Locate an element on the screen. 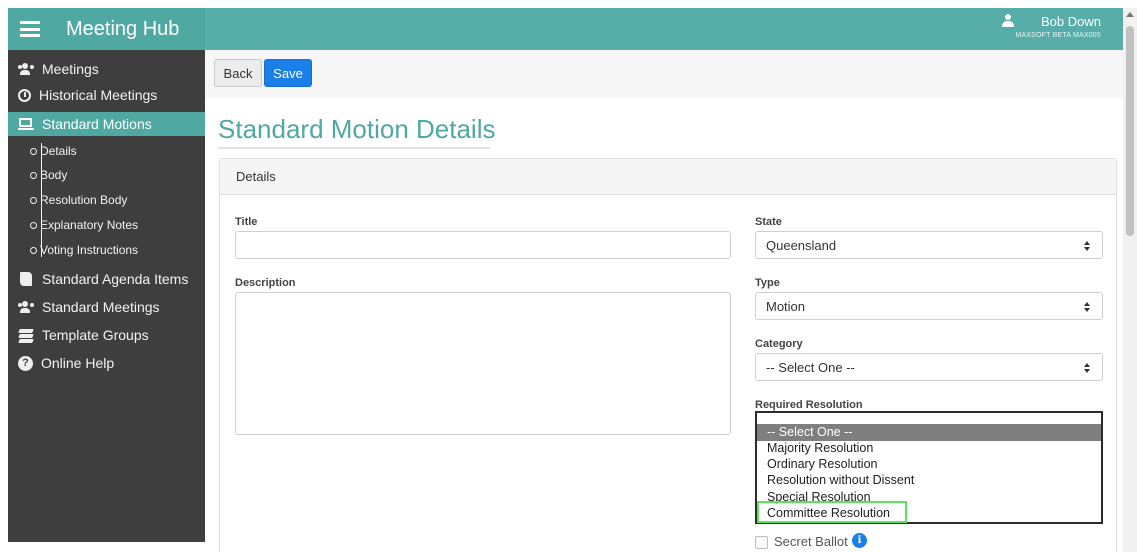 The width and height of the screenshot is (1137, 552). save-button: Save is located at coordinates (288, 73).